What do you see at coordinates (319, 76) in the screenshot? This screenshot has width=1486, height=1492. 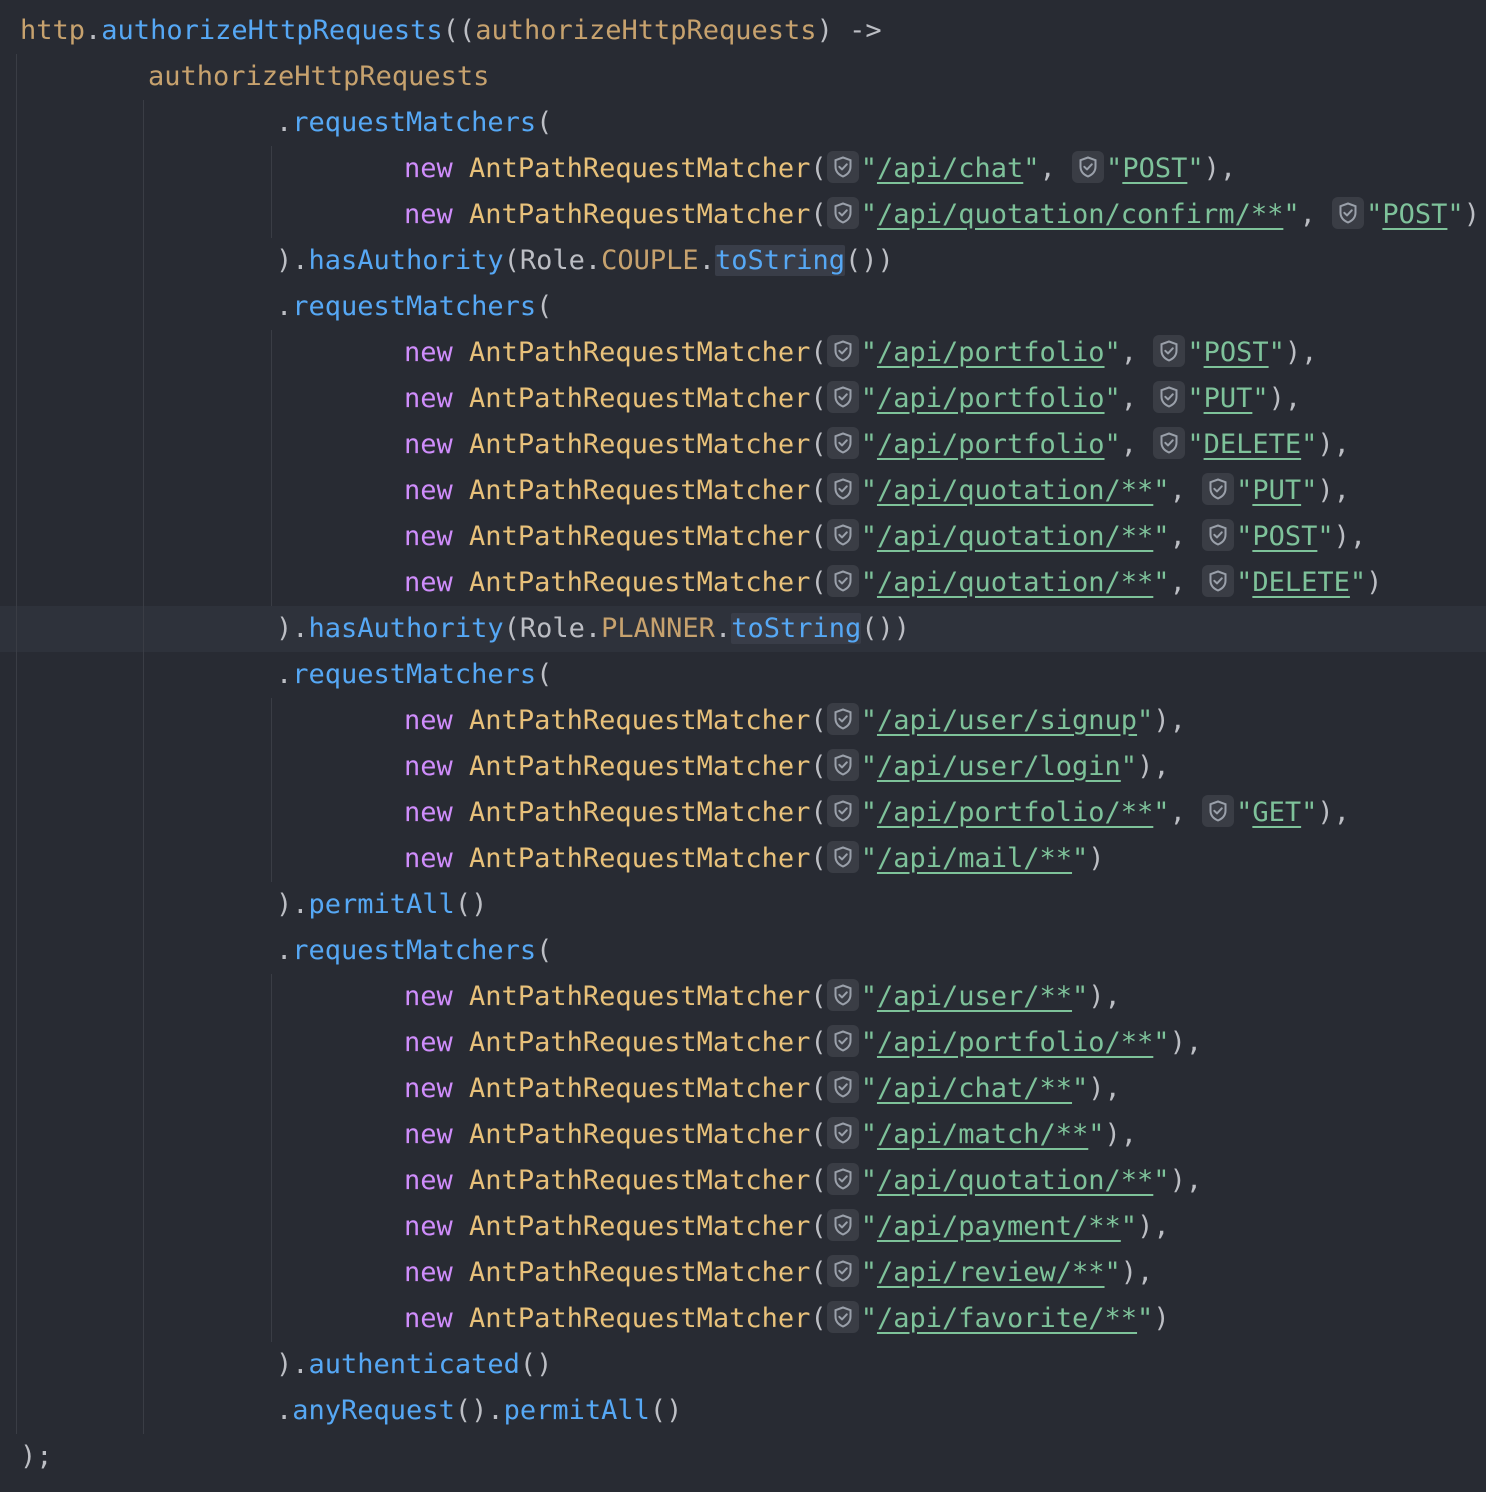 I see `code-token: authorizeHttpRequests` at bounding box center [319, 76].